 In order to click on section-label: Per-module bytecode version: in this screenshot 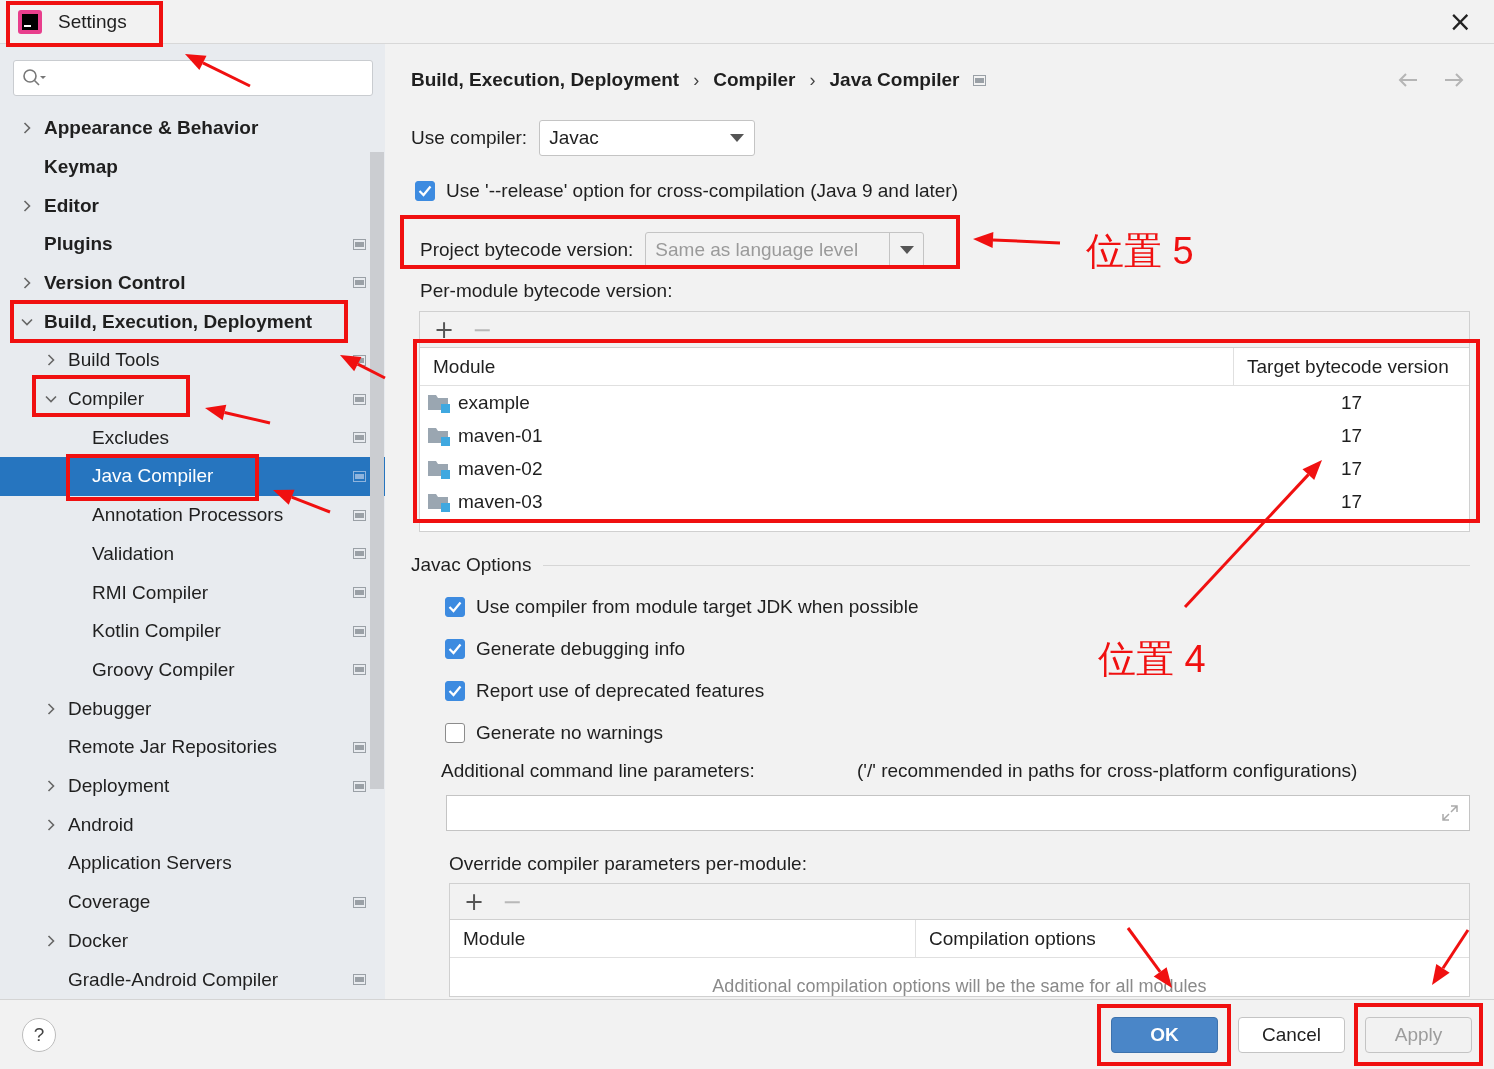, I will do `click(546, 291)`.